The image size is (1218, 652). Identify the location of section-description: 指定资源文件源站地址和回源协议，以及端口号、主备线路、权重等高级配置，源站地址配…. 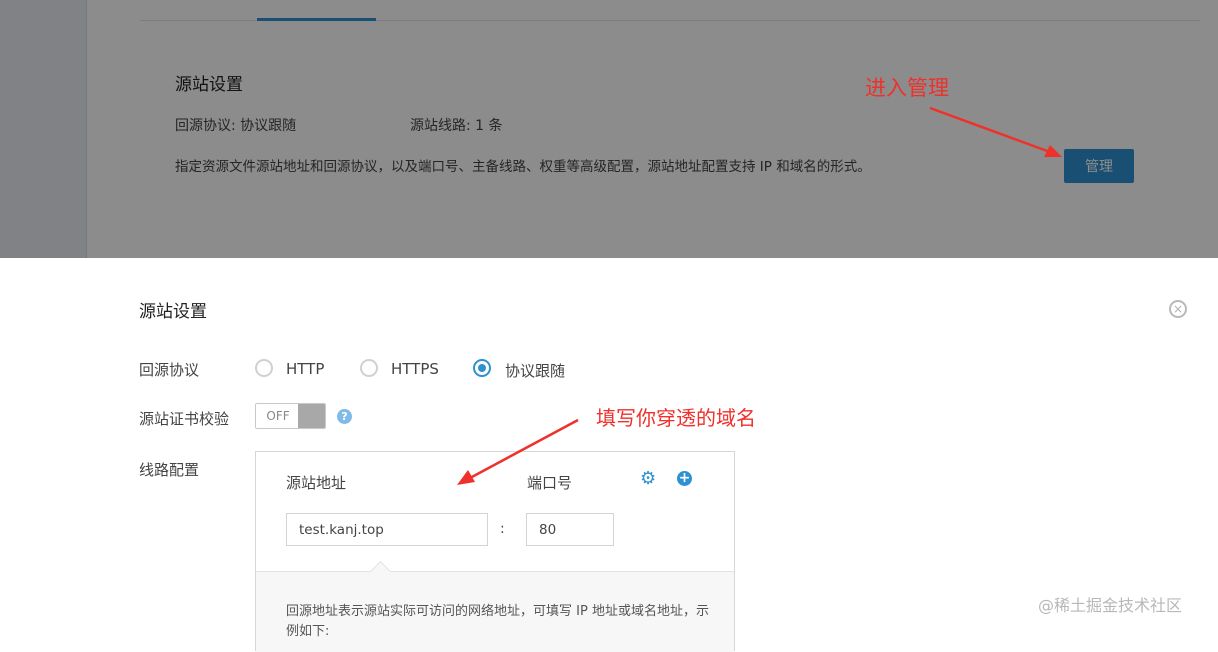
(523, 167).